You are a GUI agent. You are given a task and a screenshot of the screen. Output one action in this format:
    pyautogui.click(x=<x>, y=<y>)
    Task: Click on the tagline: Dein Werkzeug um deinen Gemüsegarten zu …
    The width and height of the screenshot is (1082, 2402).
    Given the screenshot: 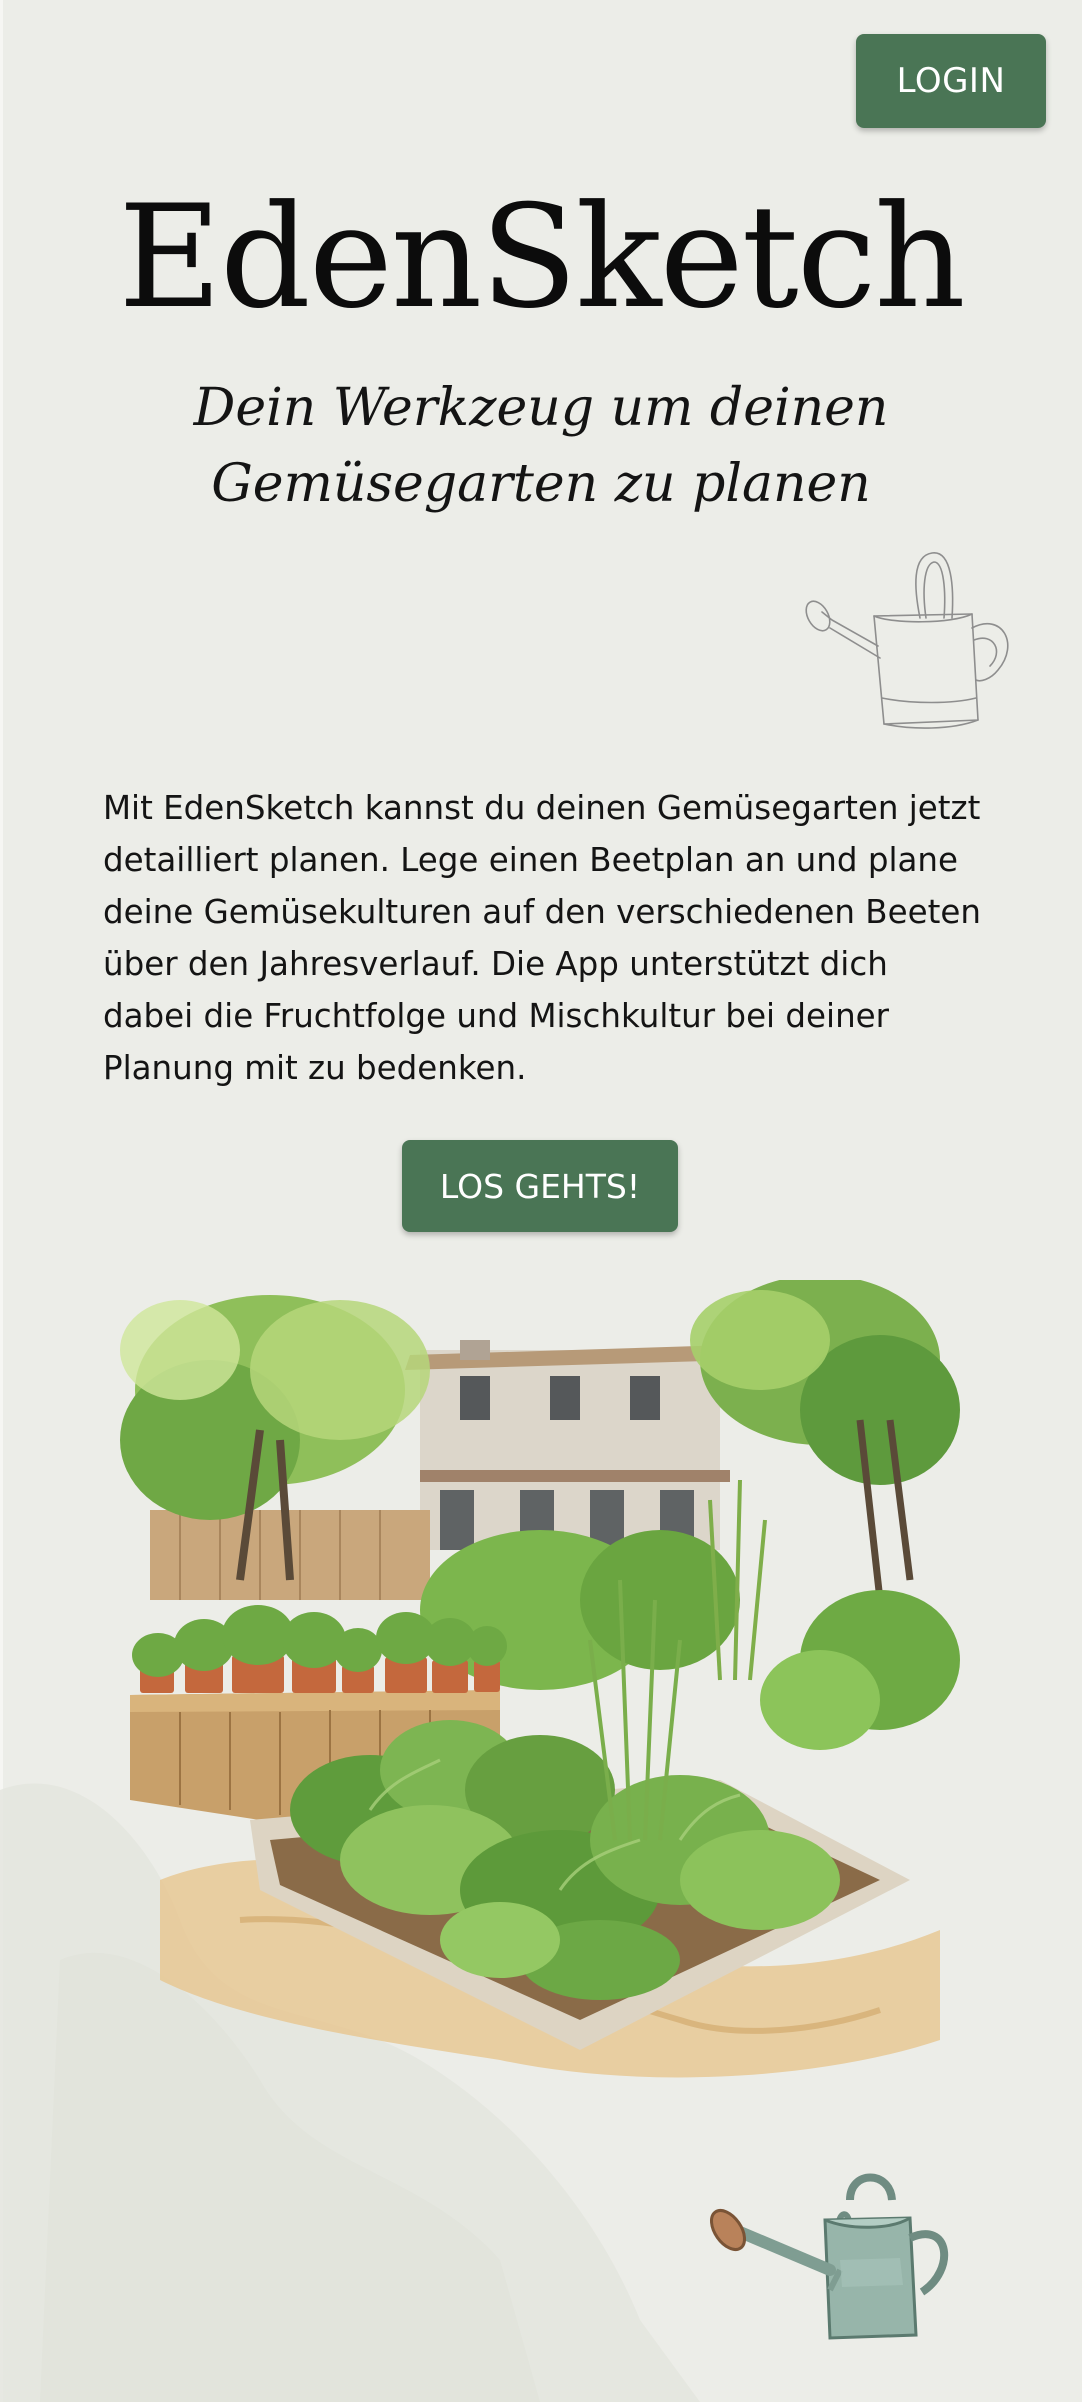 What is the action you would take?
    pyautogui.click(x=541, y=446)
    